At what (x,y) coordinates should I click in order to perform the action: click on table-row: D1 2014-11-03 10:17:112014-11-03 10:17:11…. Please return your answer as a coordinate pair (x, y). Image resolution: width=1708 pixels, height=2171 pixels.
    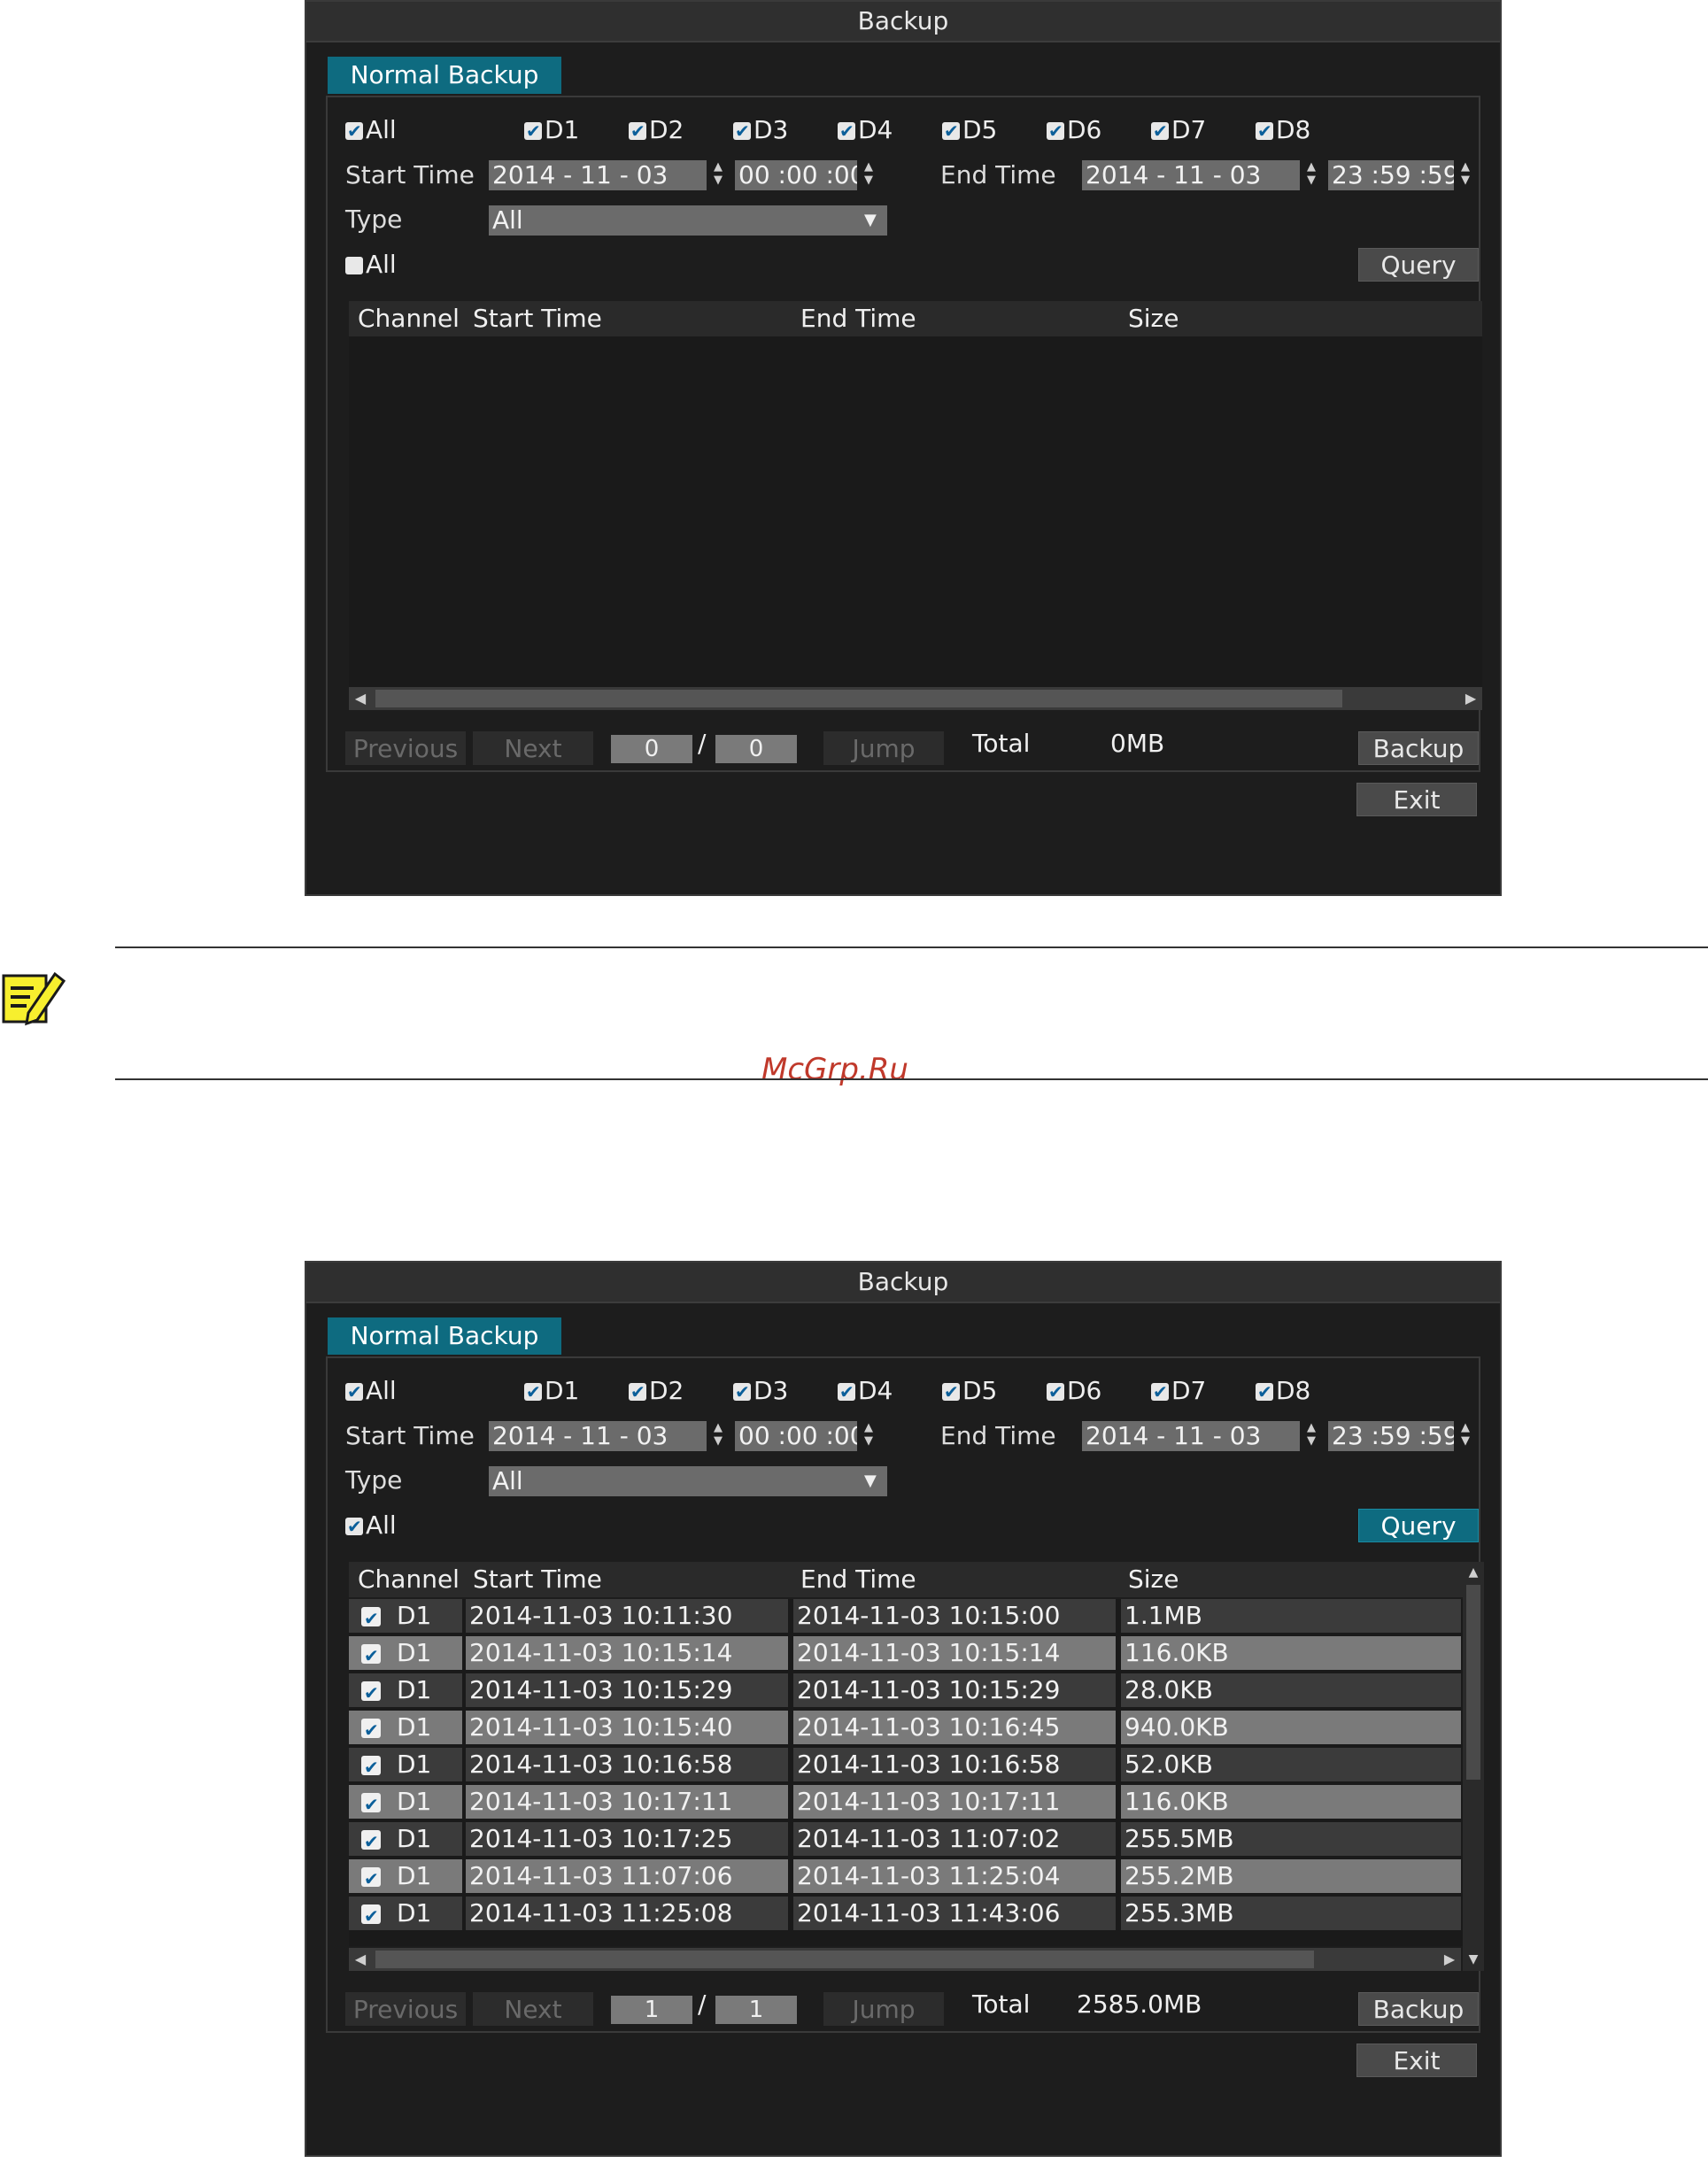
    Looking at the image, I should click on (905, 1802).